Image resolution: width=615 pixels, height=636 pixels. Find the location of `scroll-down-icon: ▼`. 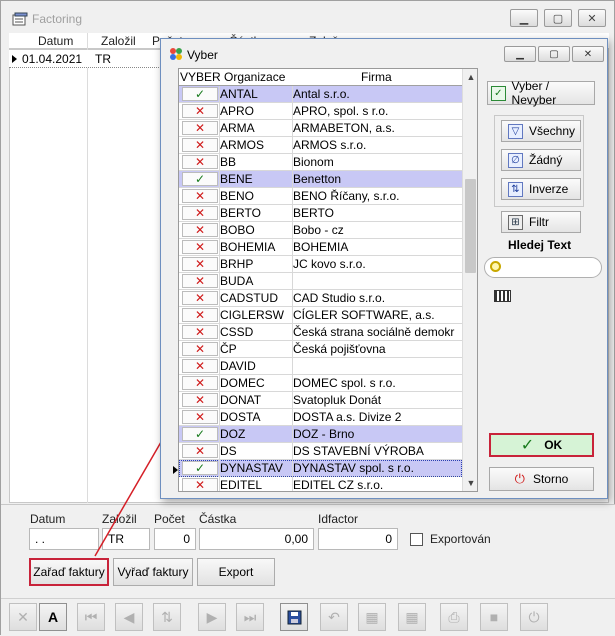

scroll-down-icon: ▼ is located at coordinates (471, 483).